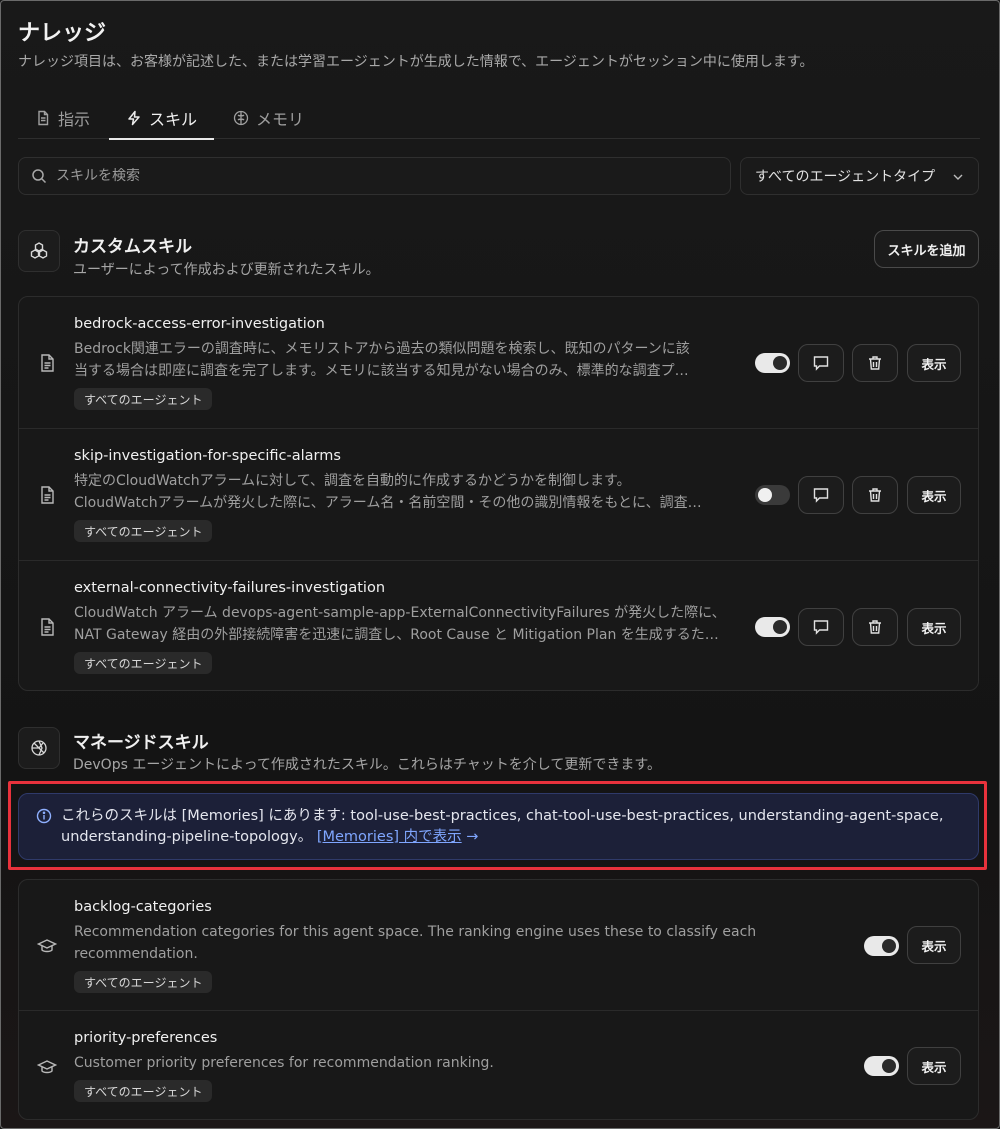  What do you see at coordinates (497, 825) in the screenshot?
I see `highlight-box` at bounding box center [497, 825].